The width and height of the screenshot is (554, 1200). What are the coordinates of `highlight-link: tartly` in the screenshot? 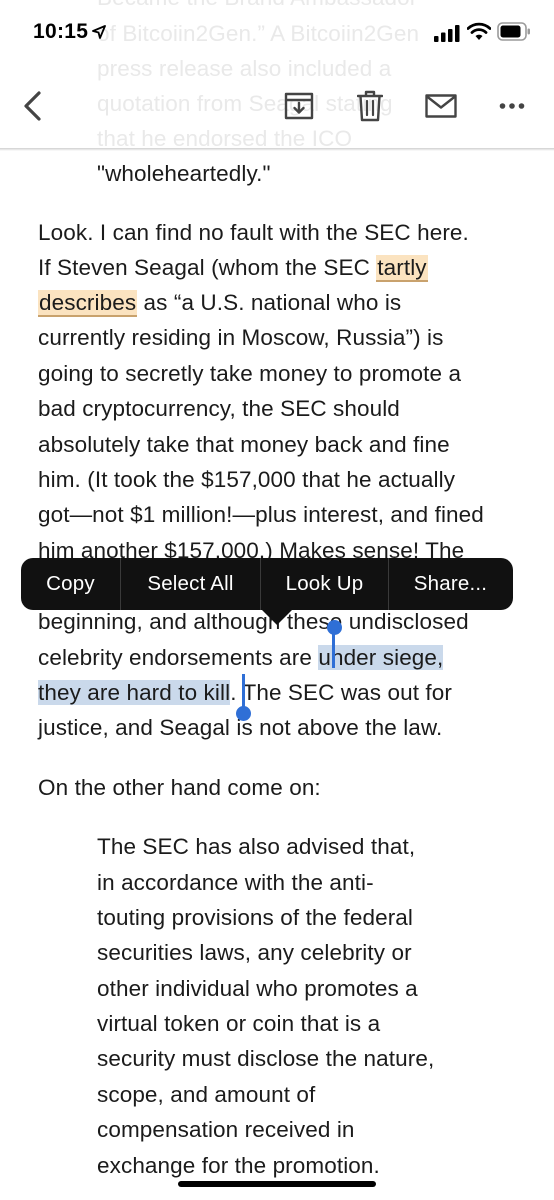 It's located at (402, 268).